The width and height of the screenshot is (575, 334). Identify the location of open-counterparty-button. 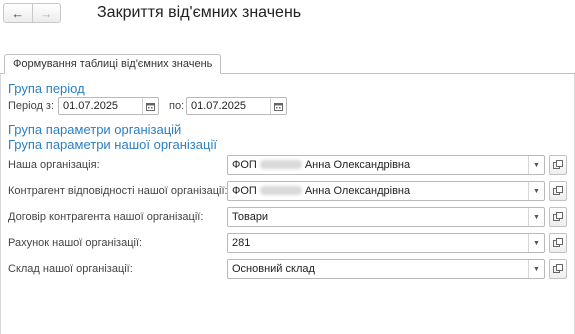
(558, 191).